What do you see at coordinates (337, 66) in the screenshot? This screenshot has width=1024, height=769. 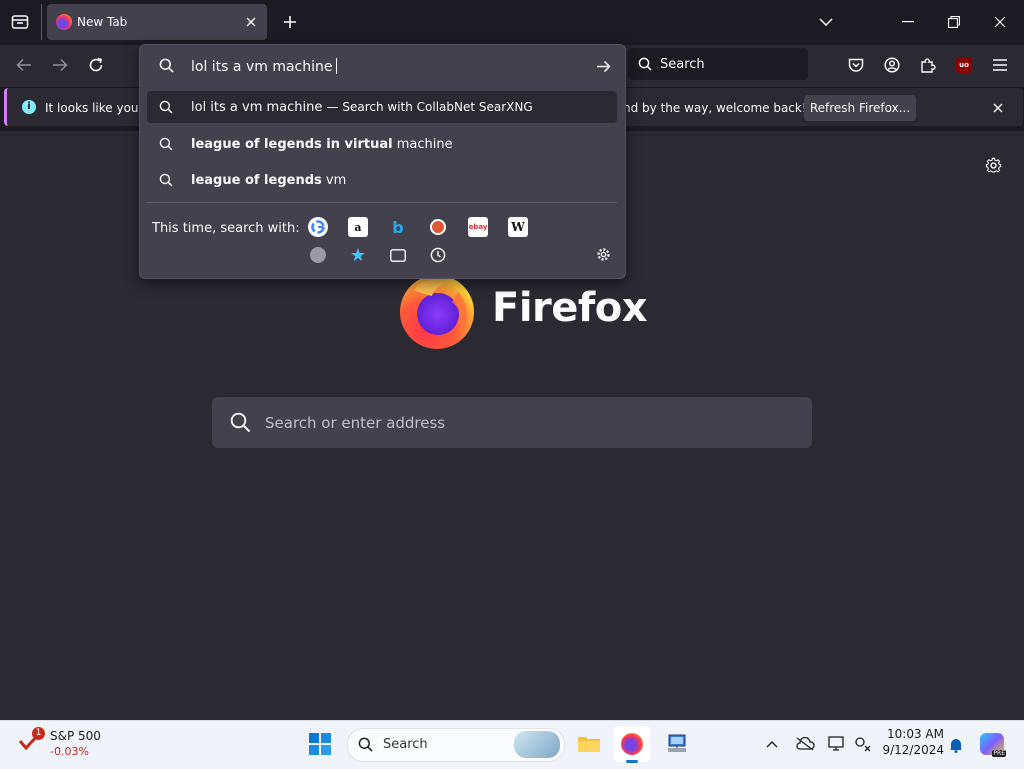 I see `text-caret` at bounding box center [337, 66].